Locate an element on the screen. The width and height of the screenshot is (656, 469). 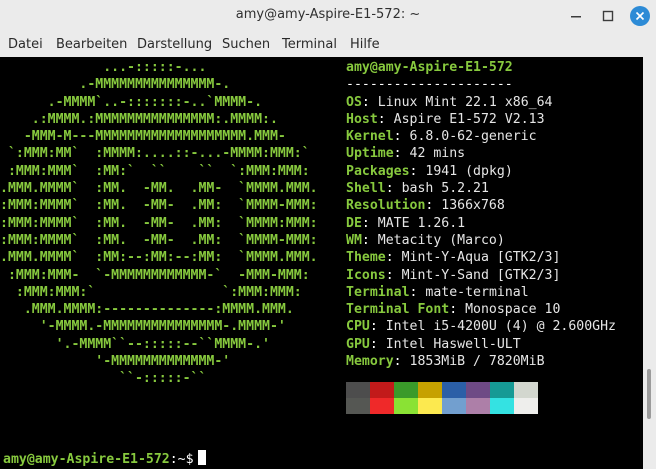
info-key: CPU is located at coordinates (358, 327).